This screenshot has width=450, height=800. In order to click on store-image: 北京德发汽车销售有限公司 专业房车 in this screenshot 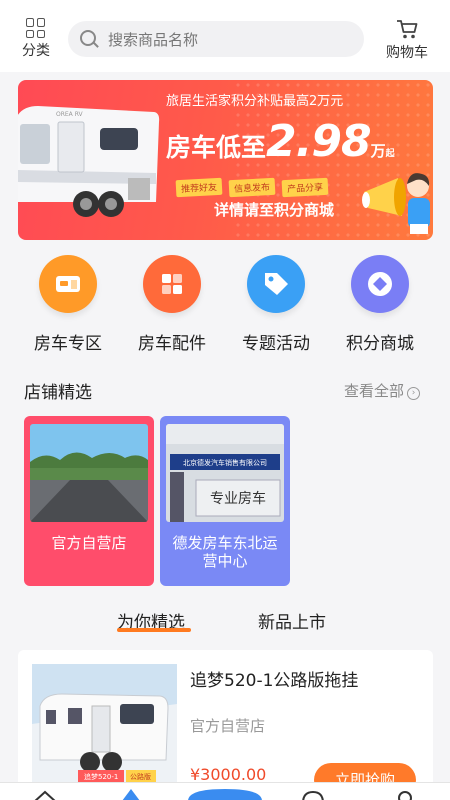, I will do `click(225, 473)`.